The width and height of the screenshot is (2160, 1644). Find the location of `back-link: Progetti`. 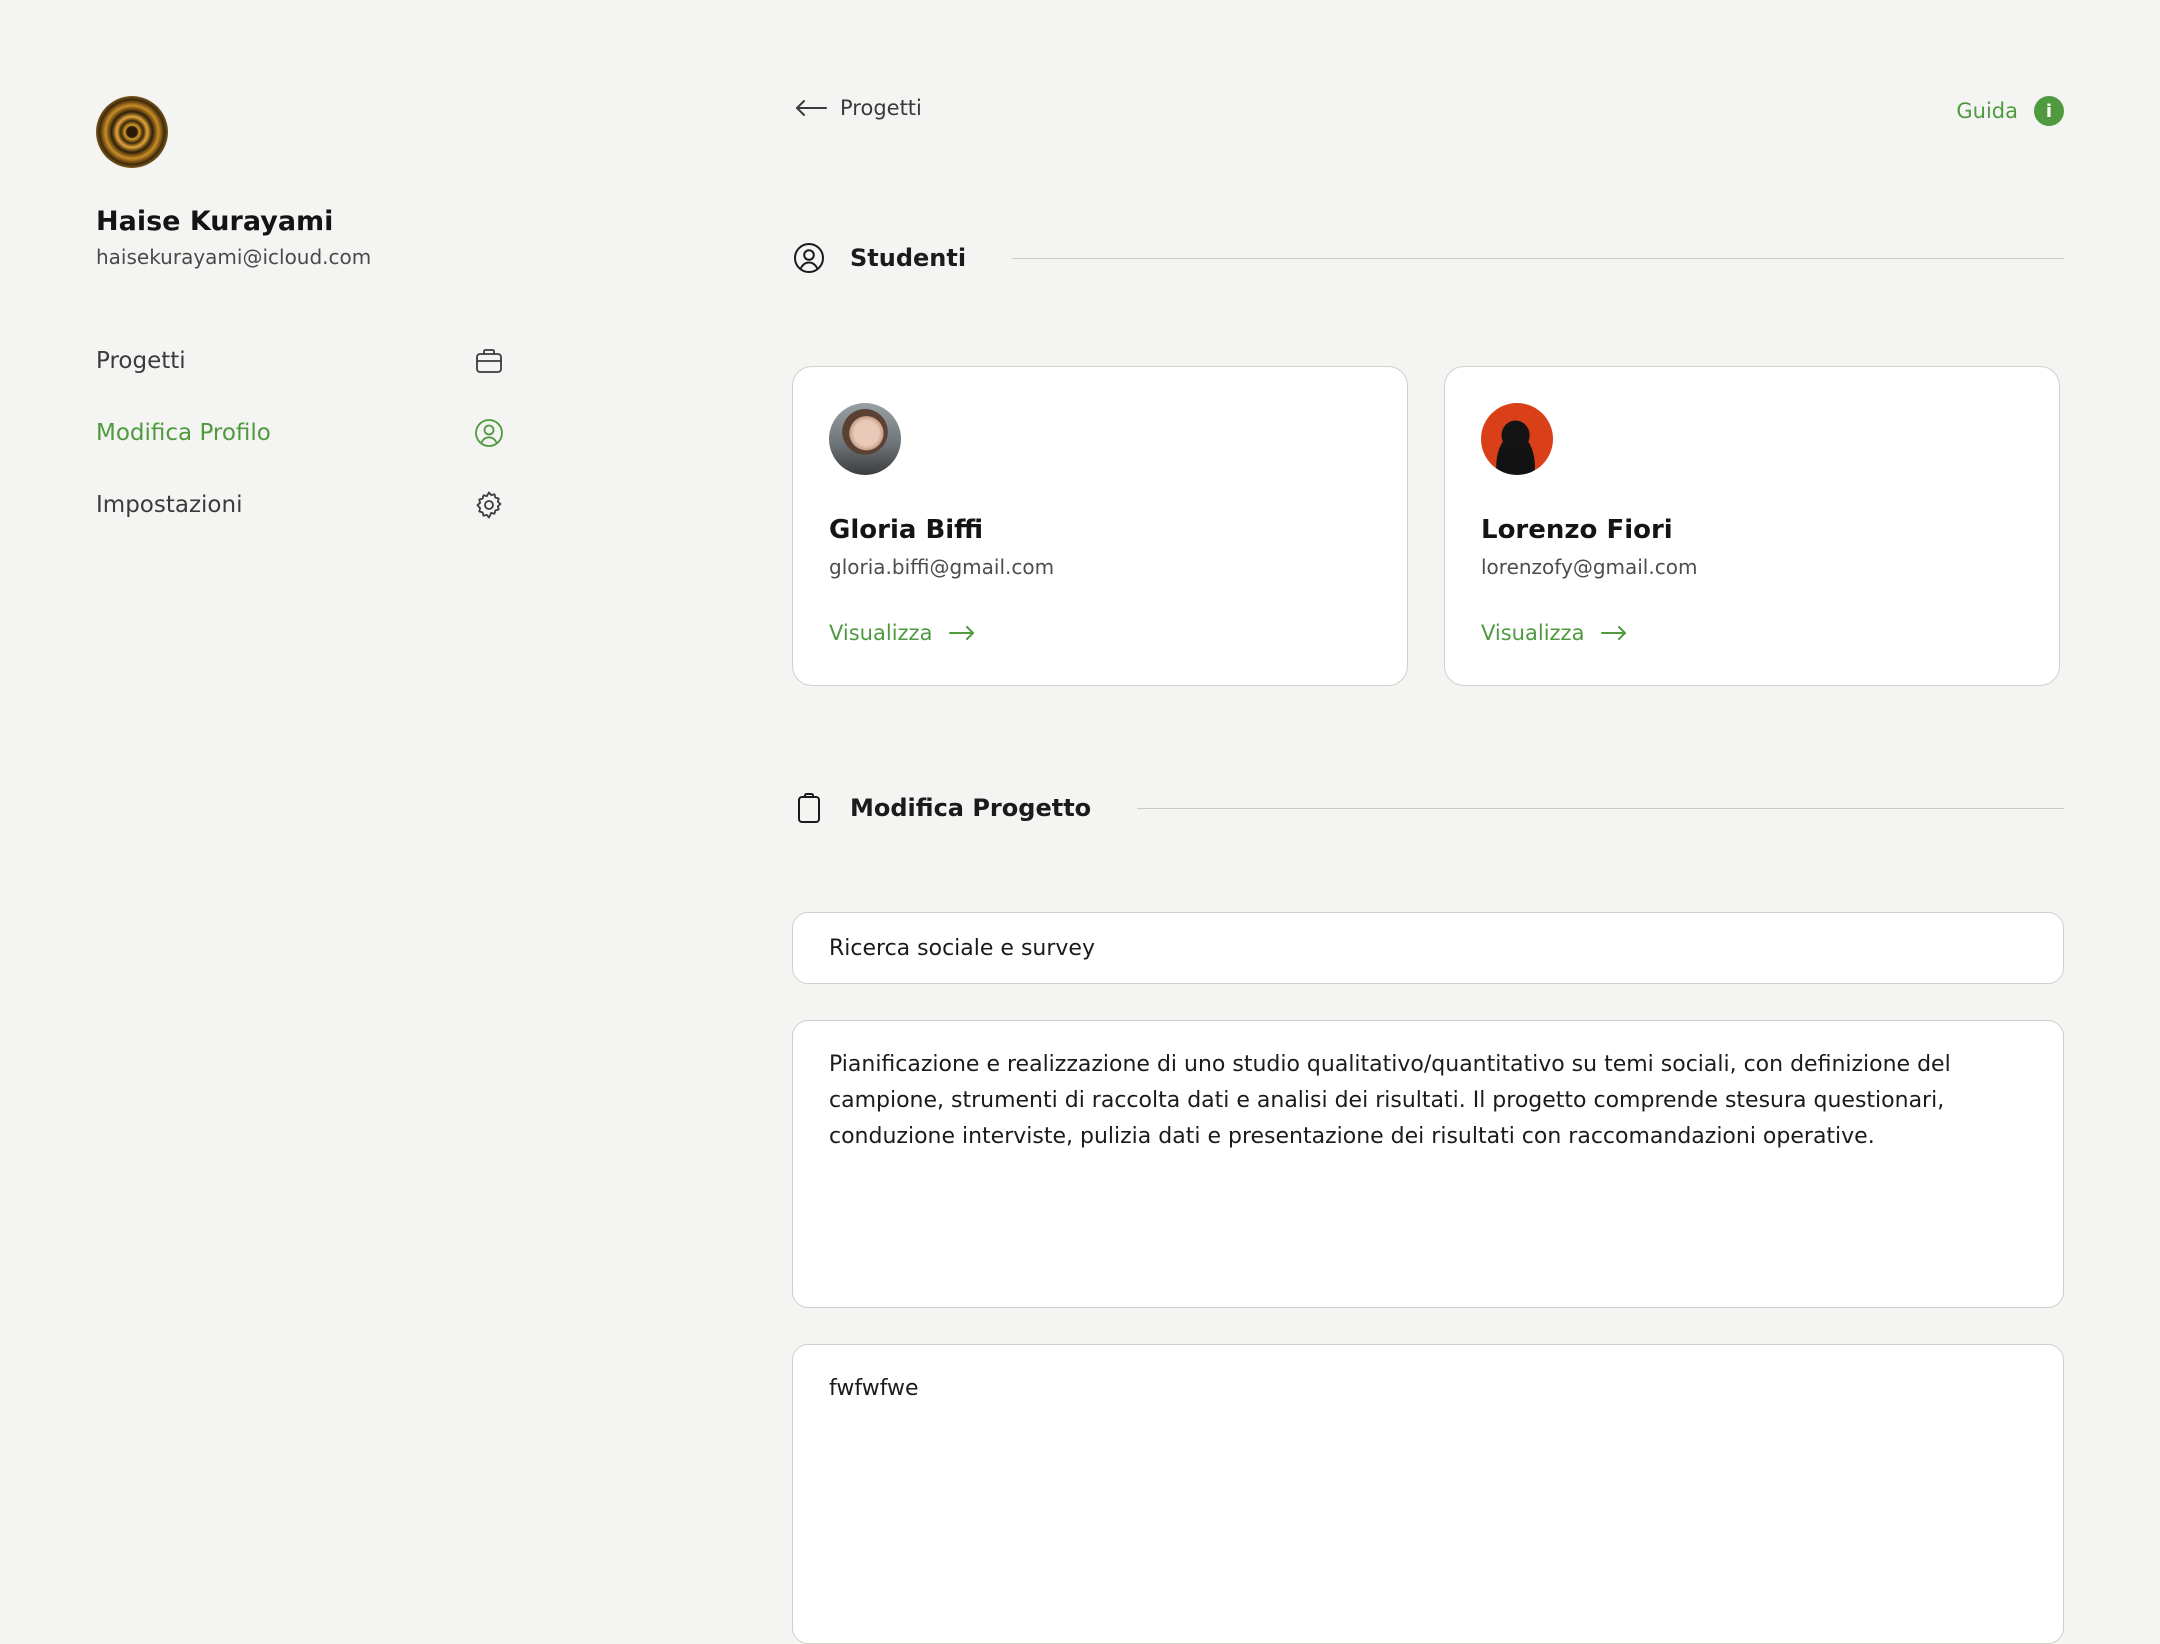

back-link: Progetti is located at coordinates (858, 108).